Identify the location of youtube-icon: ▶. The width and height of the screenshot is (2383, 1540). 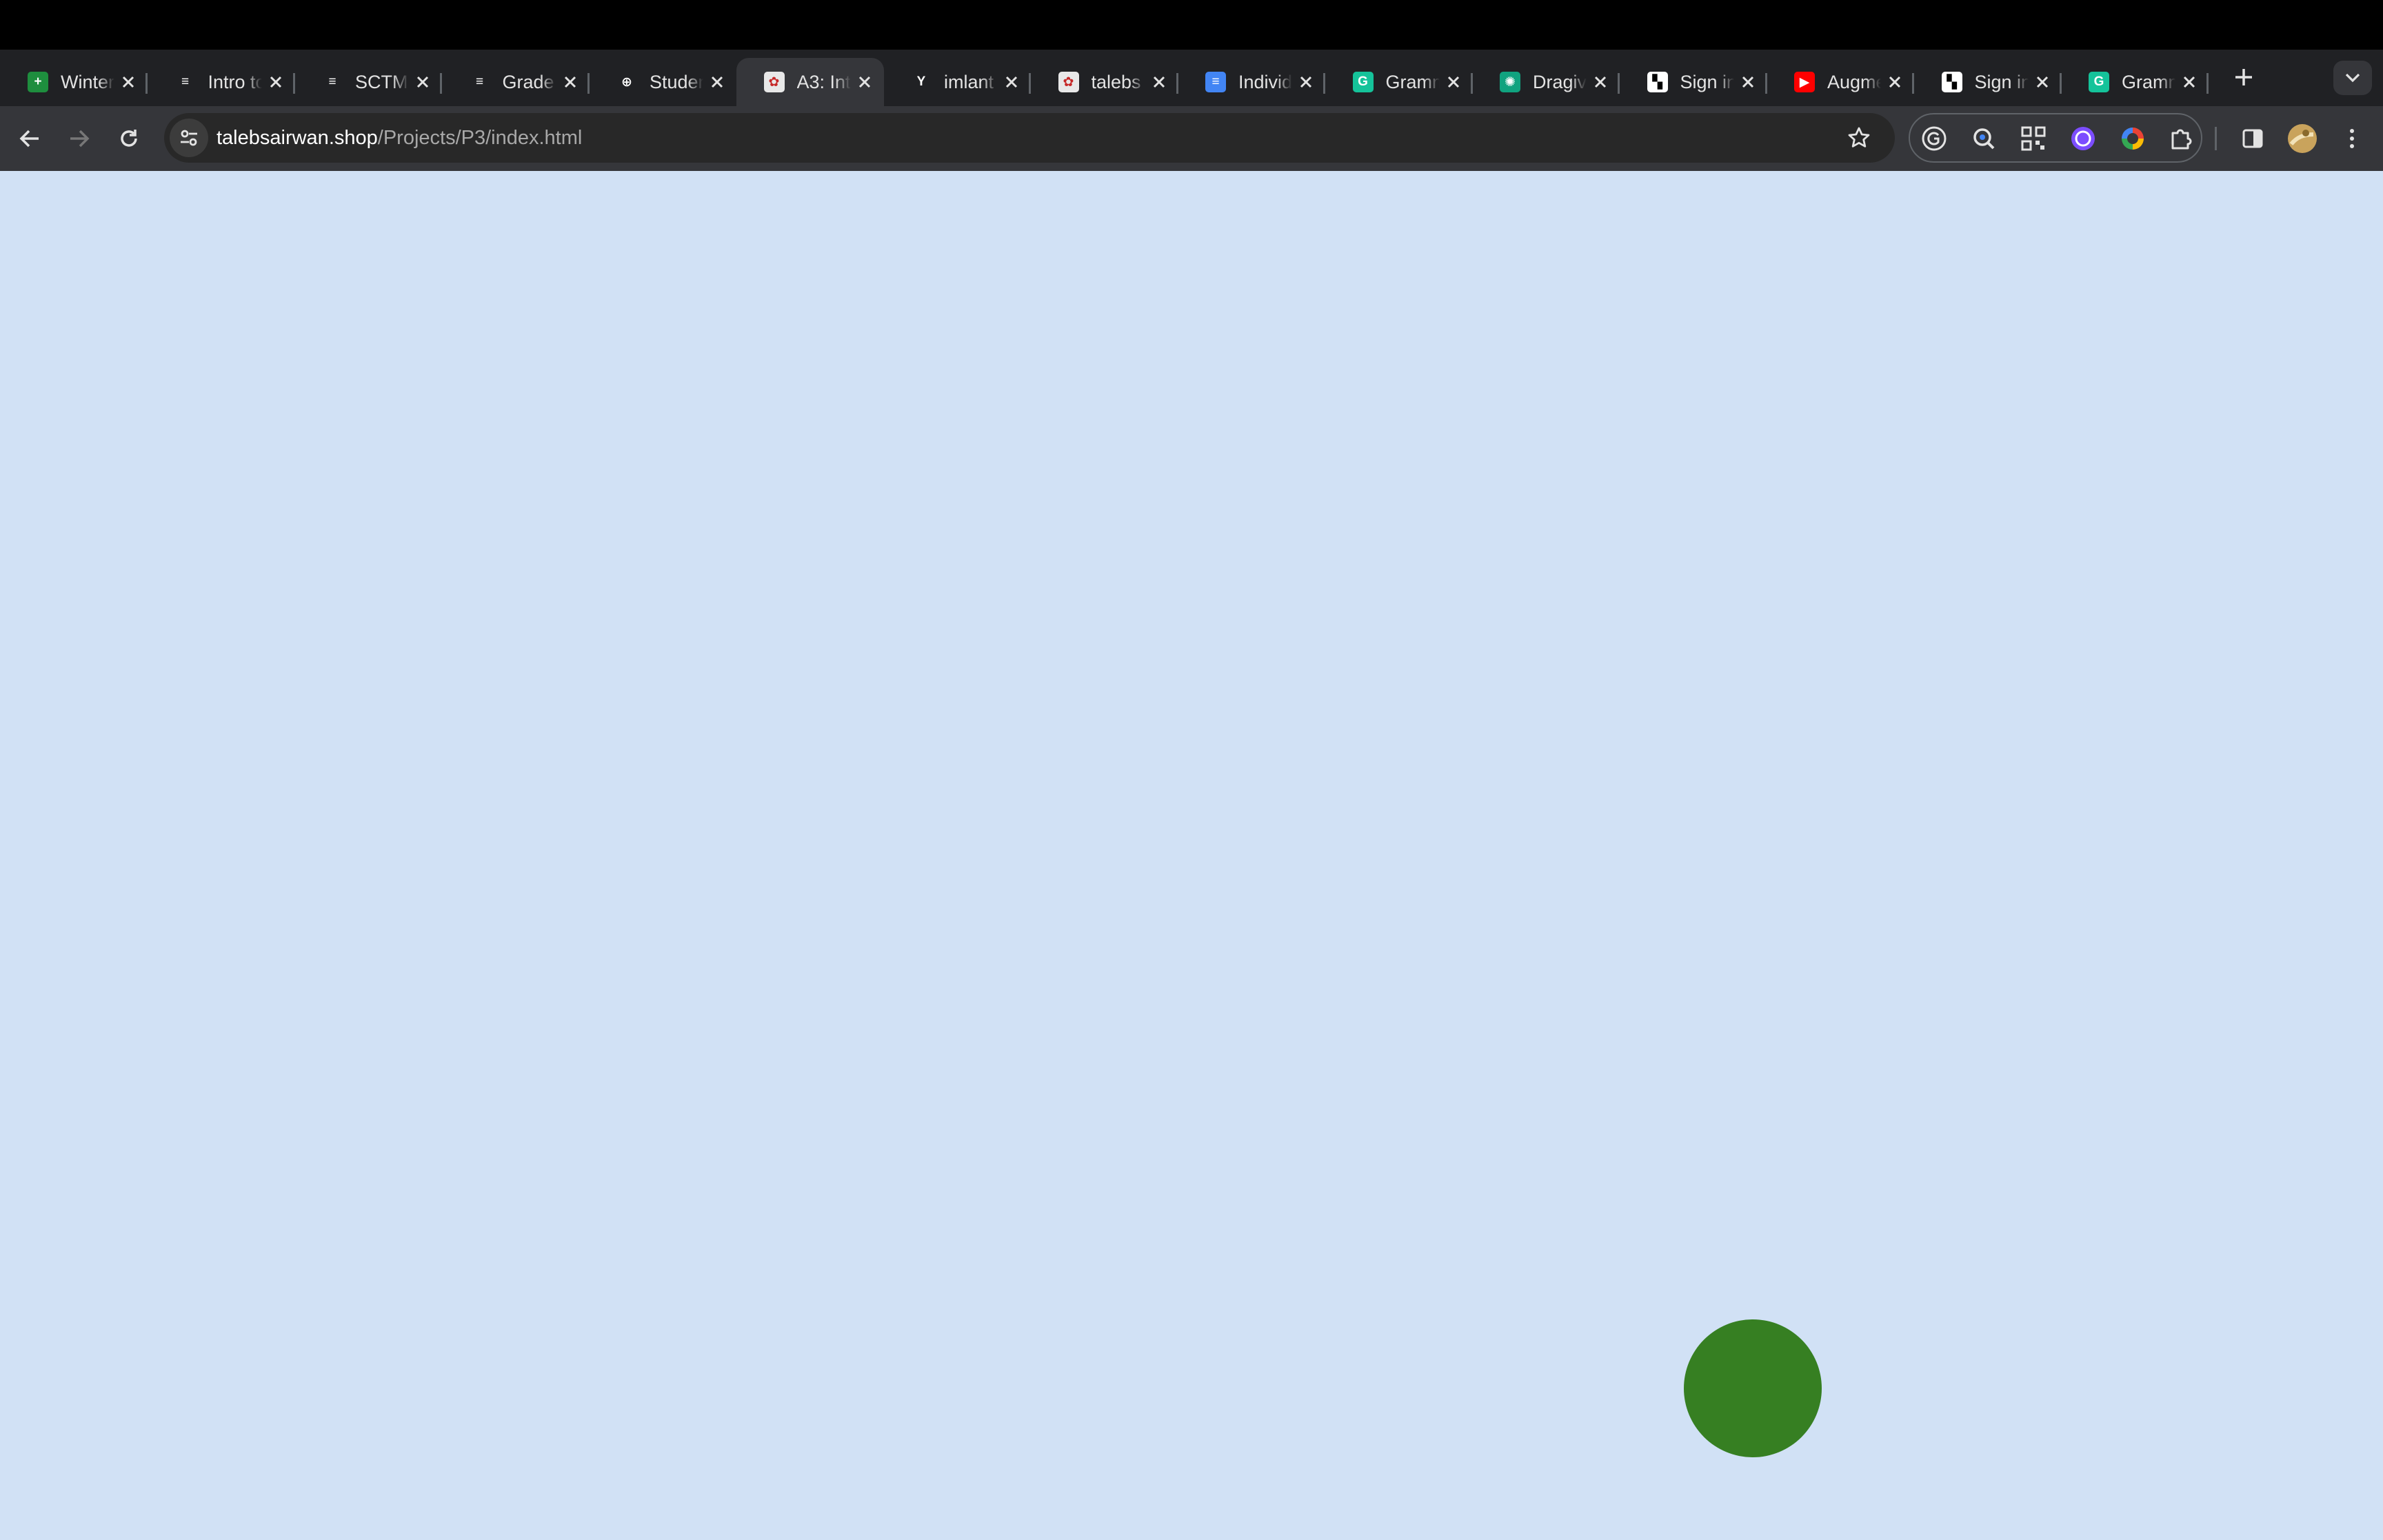
(1804, 82).